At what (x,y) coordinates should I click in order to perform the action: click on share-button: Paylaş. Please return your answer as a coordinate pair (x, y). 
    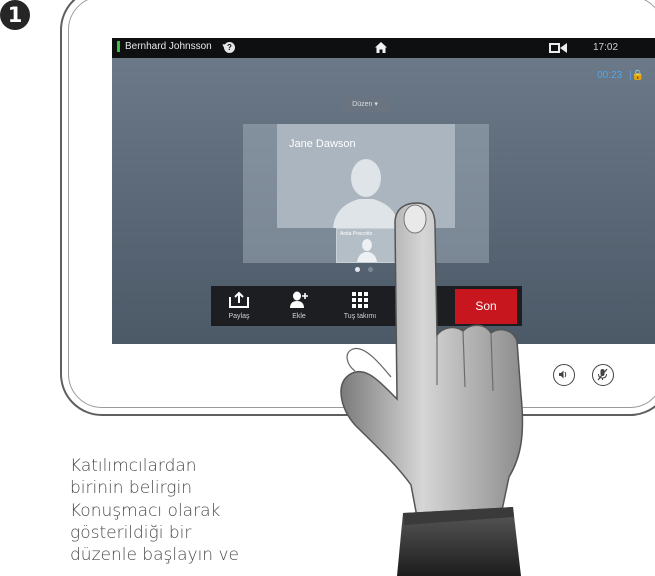
    Looking at the image, I should click on (239, 306).